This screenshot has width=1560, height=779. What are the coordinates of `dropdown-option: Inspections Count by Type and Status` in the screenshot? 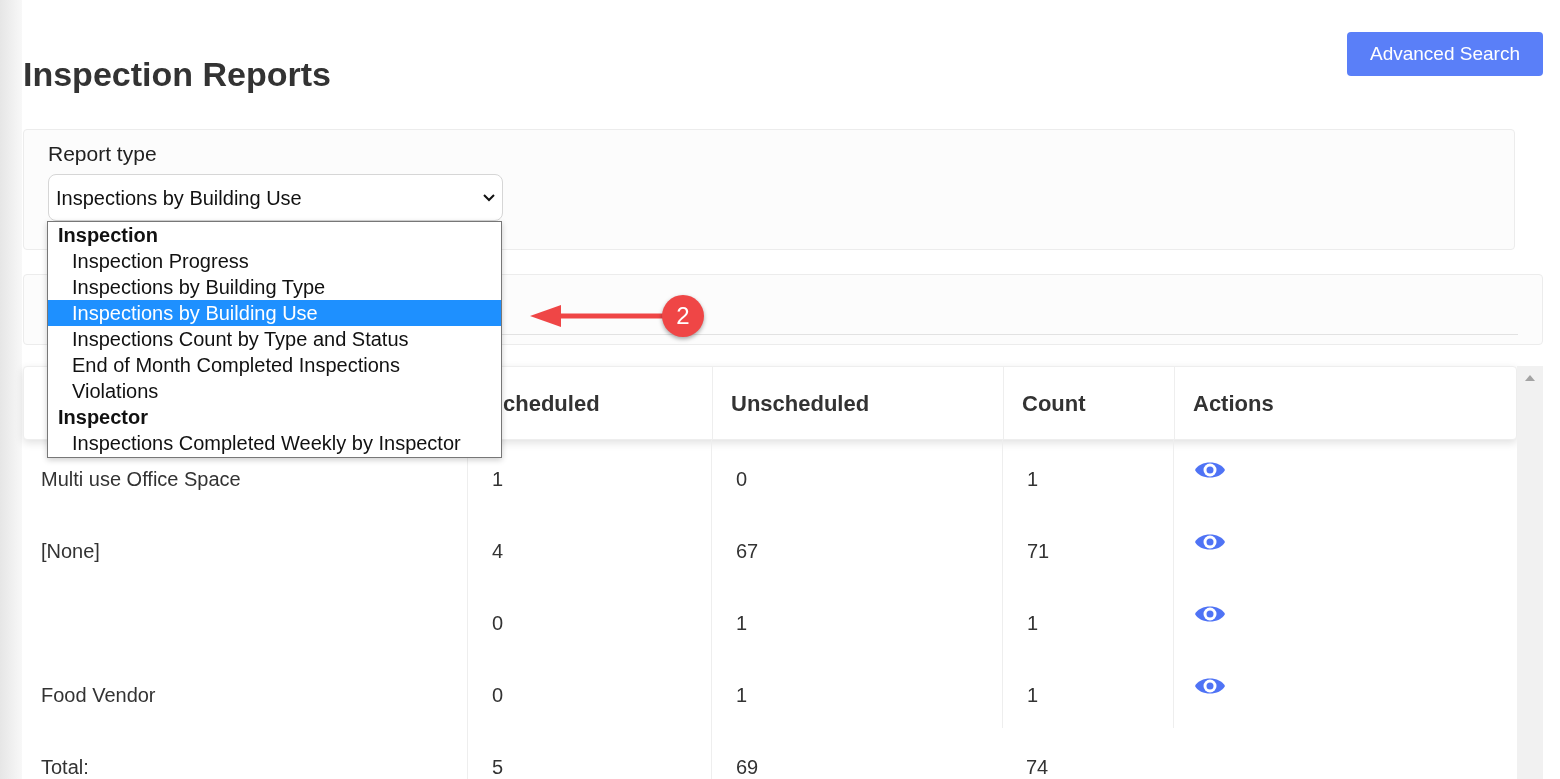 It's located at (274, 339).